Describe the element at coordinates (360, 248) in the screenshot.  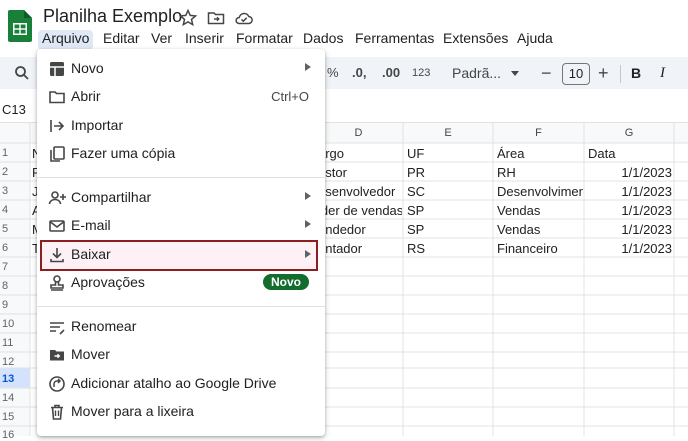
I see `cell: ontador` at that location.